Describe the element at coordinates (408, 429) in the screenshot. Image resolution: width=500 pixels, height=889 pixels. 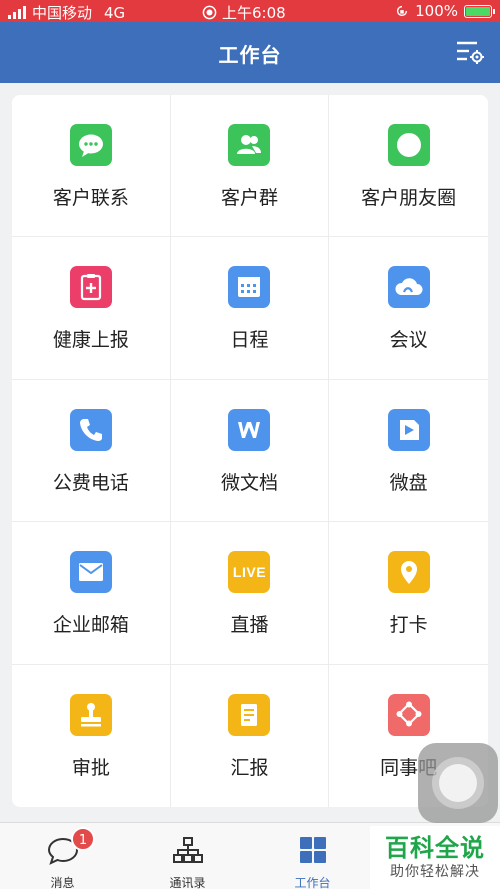
I see `drive-icon` at that location.